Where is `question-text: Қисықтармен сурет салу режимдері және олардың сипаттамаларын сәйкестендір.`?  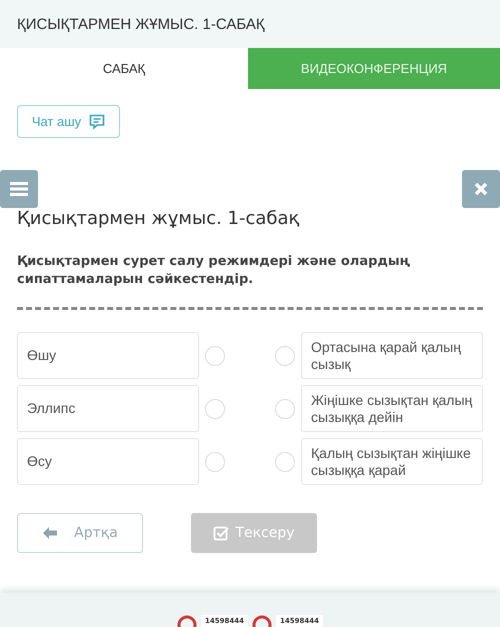 question-text: Қисықтармен сурет салу режимдері және олардың сипаттамаларын сәйкестендір. is located at coordinates (214, 271).